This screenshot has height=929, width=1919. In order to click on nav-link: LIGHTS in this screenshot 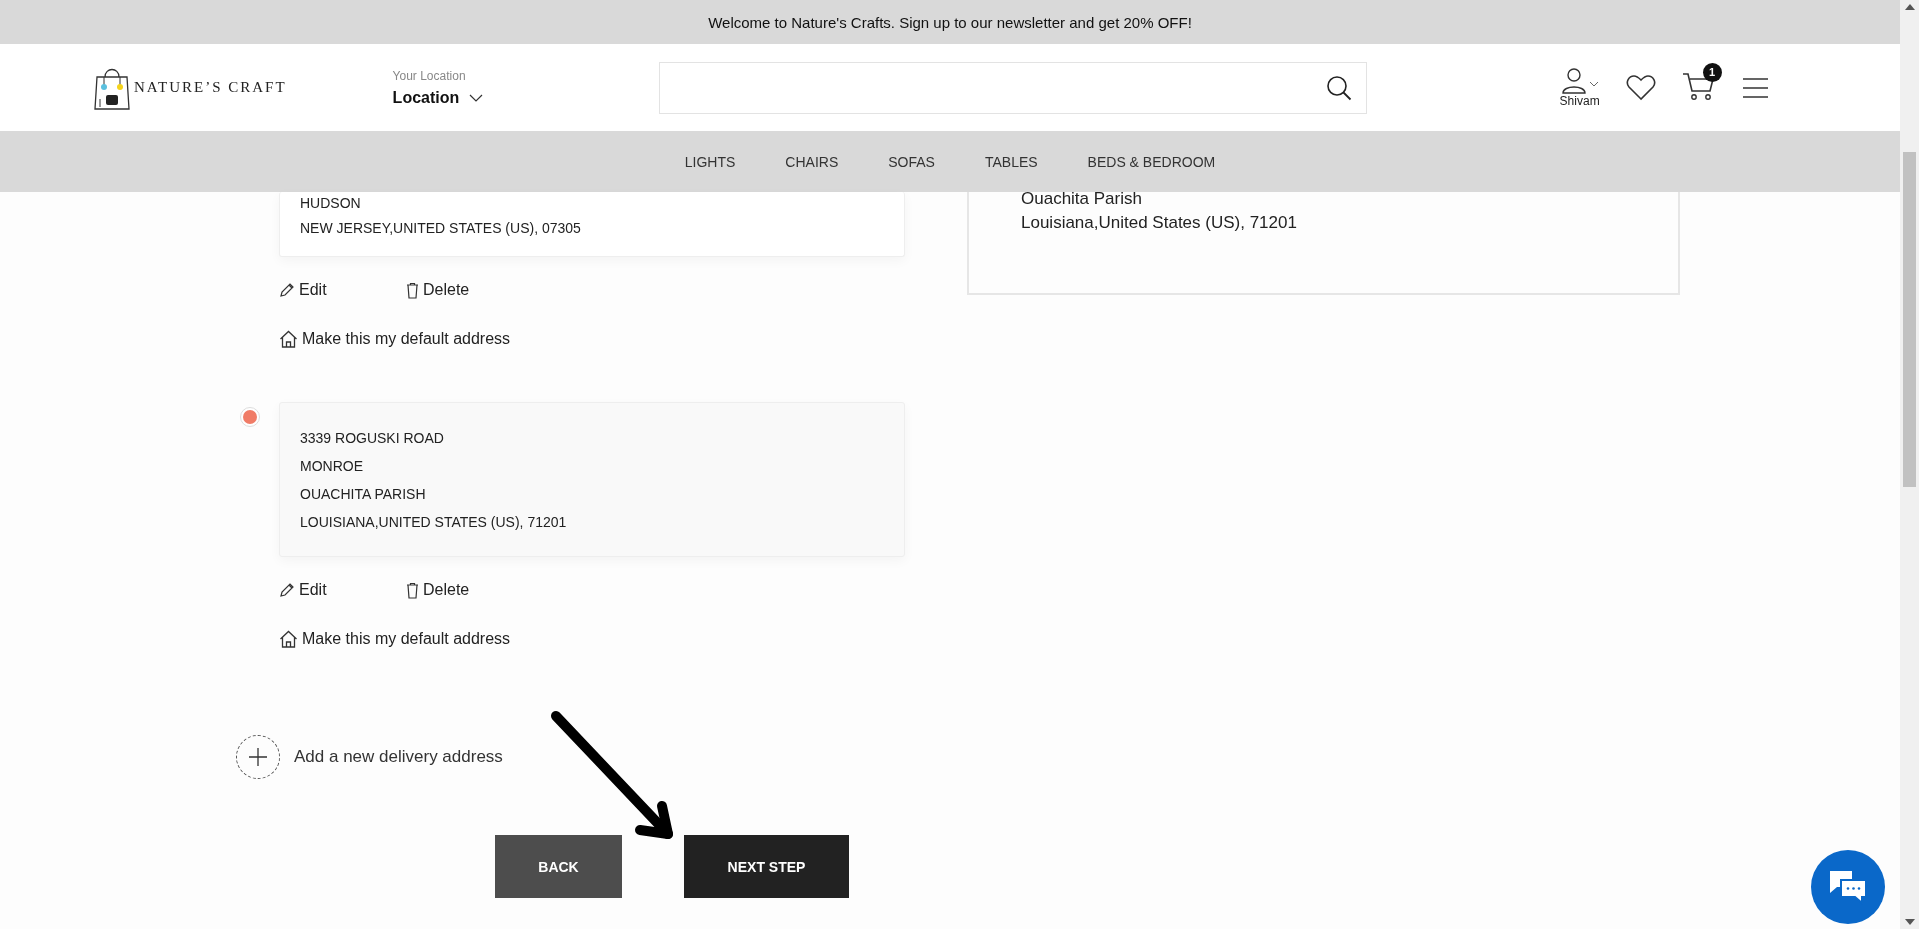, I will do `click(710, 161)`.